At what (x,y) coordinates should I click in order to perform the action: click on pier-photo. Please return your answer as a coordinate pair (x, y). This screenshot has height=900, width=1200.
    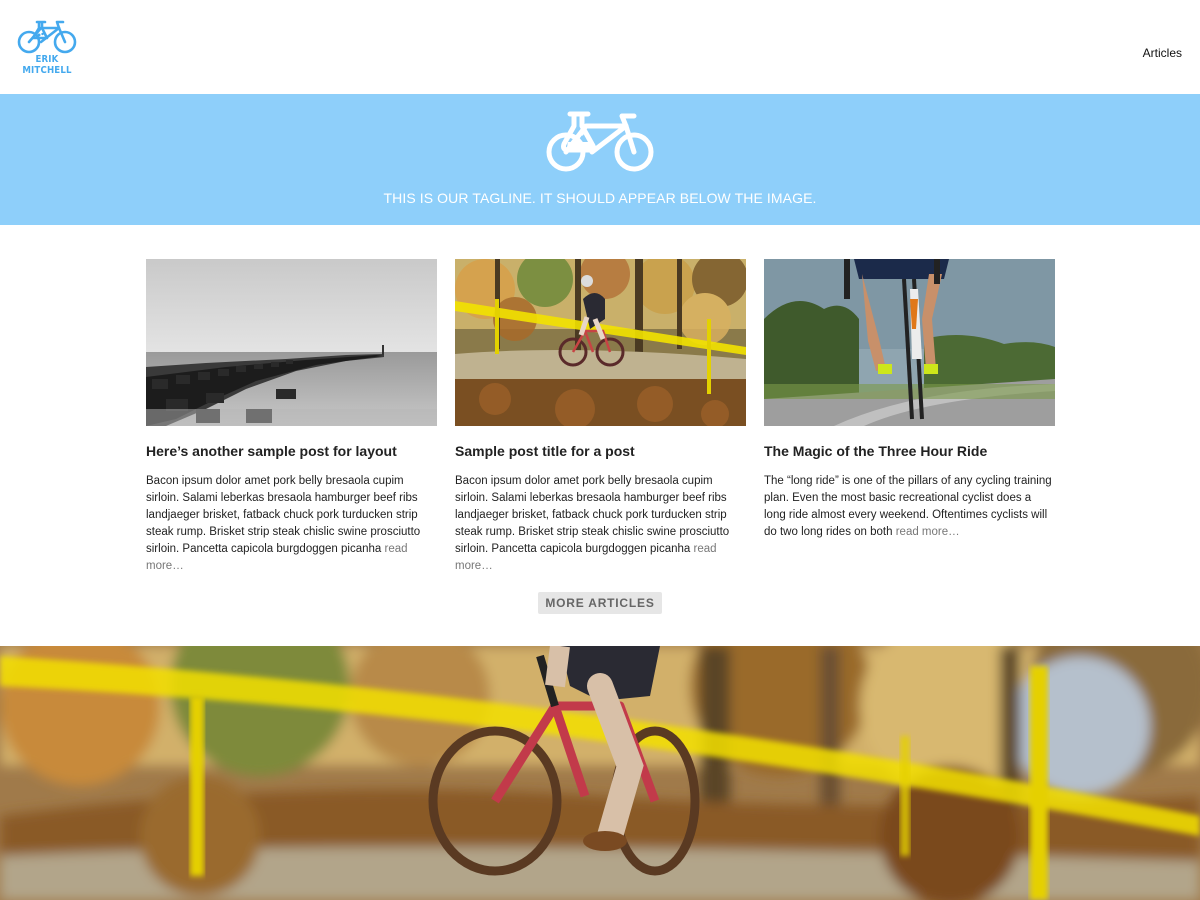
    Looking at the image, I should click on (291, 342).